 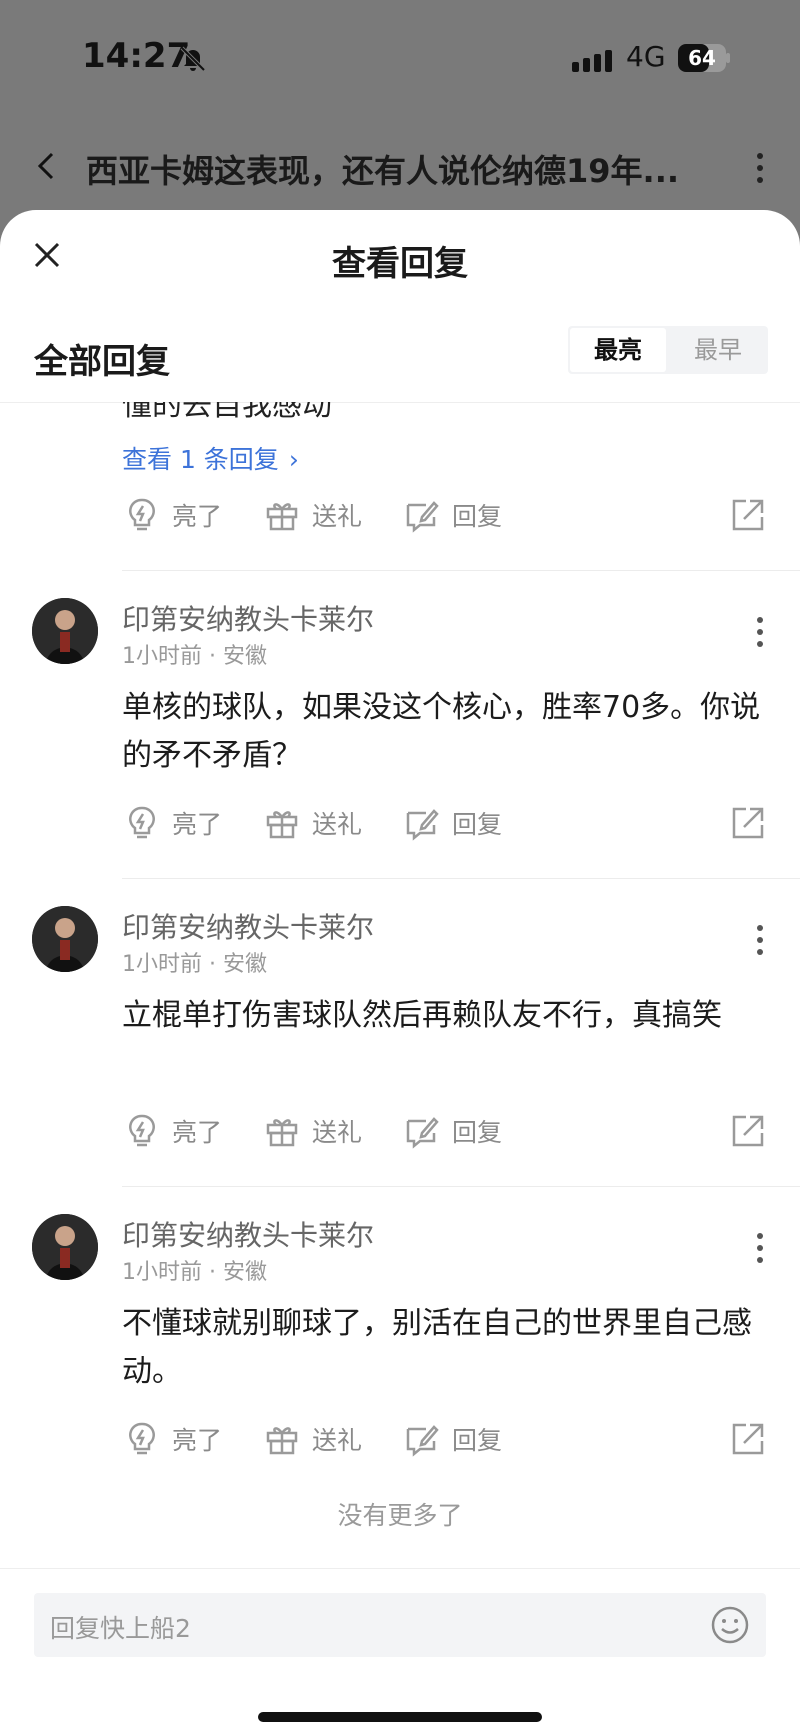 I want to click on signal-icon, so click(x=592, y=61).